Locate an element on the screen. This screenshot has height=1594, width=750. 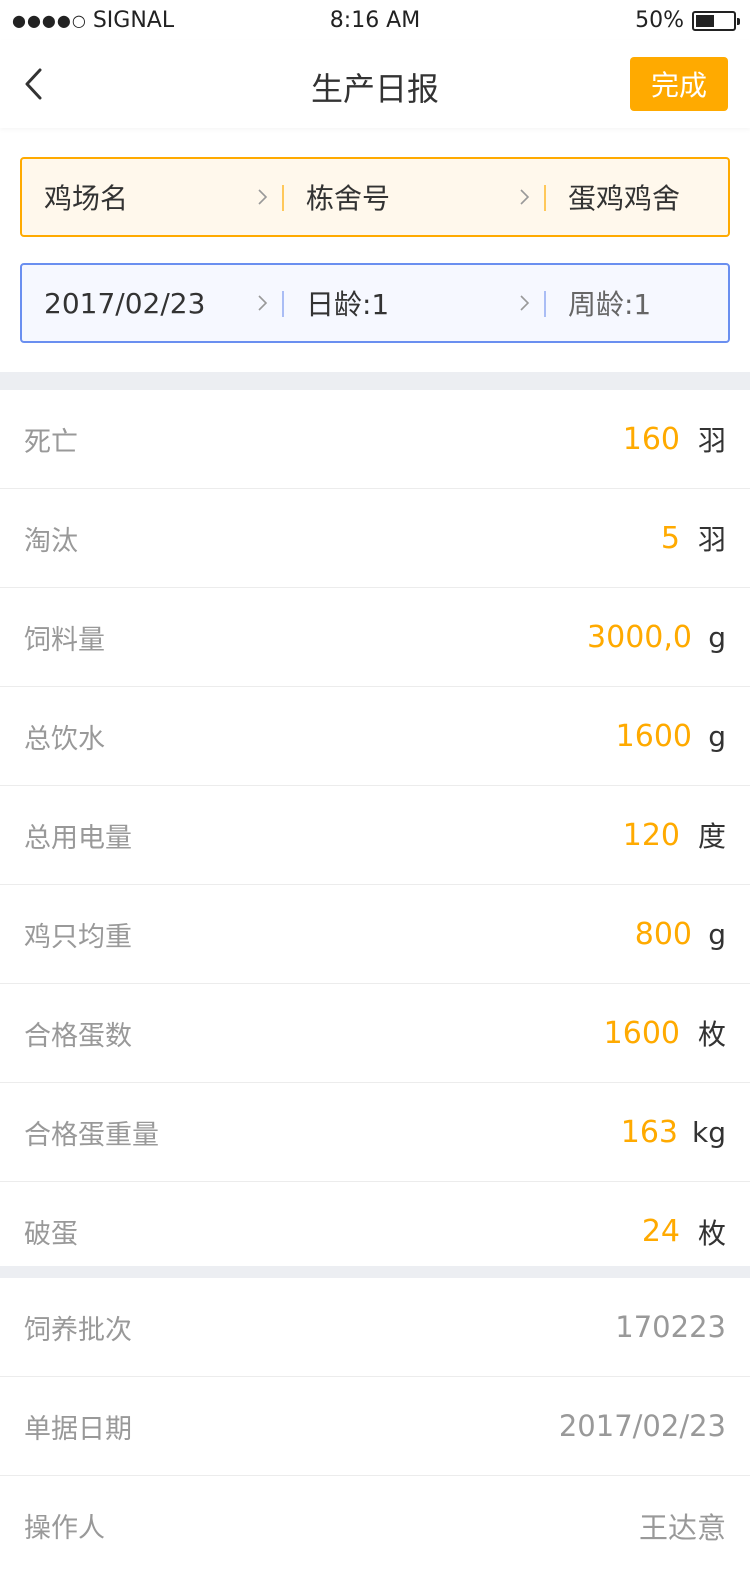
status-bar: ●●●●○ SIGNAL 8:16 AM 50% is located at coordinates (375, 20).